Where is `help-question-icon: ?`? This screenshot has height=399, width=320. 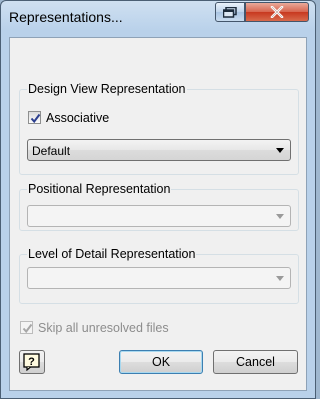
help-question-icon: ? is located at coordinates (31, 362).